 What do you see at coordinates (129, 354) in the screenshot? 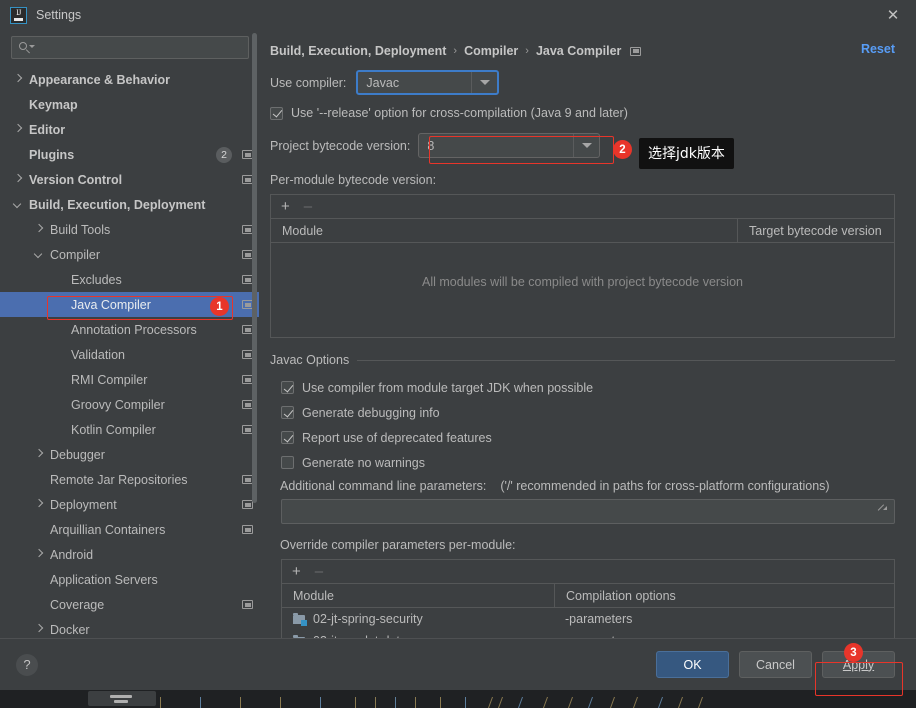
I see `sidebar-item-validation: Validation` at bounding box center [129, 354].